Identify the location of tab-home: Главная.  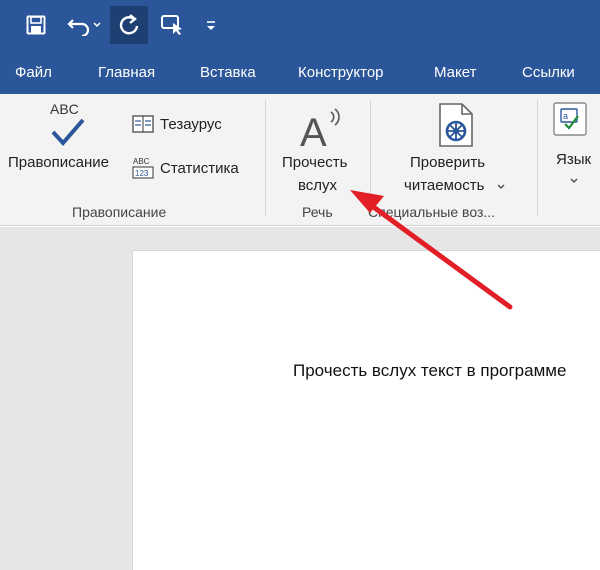
(126, 72).